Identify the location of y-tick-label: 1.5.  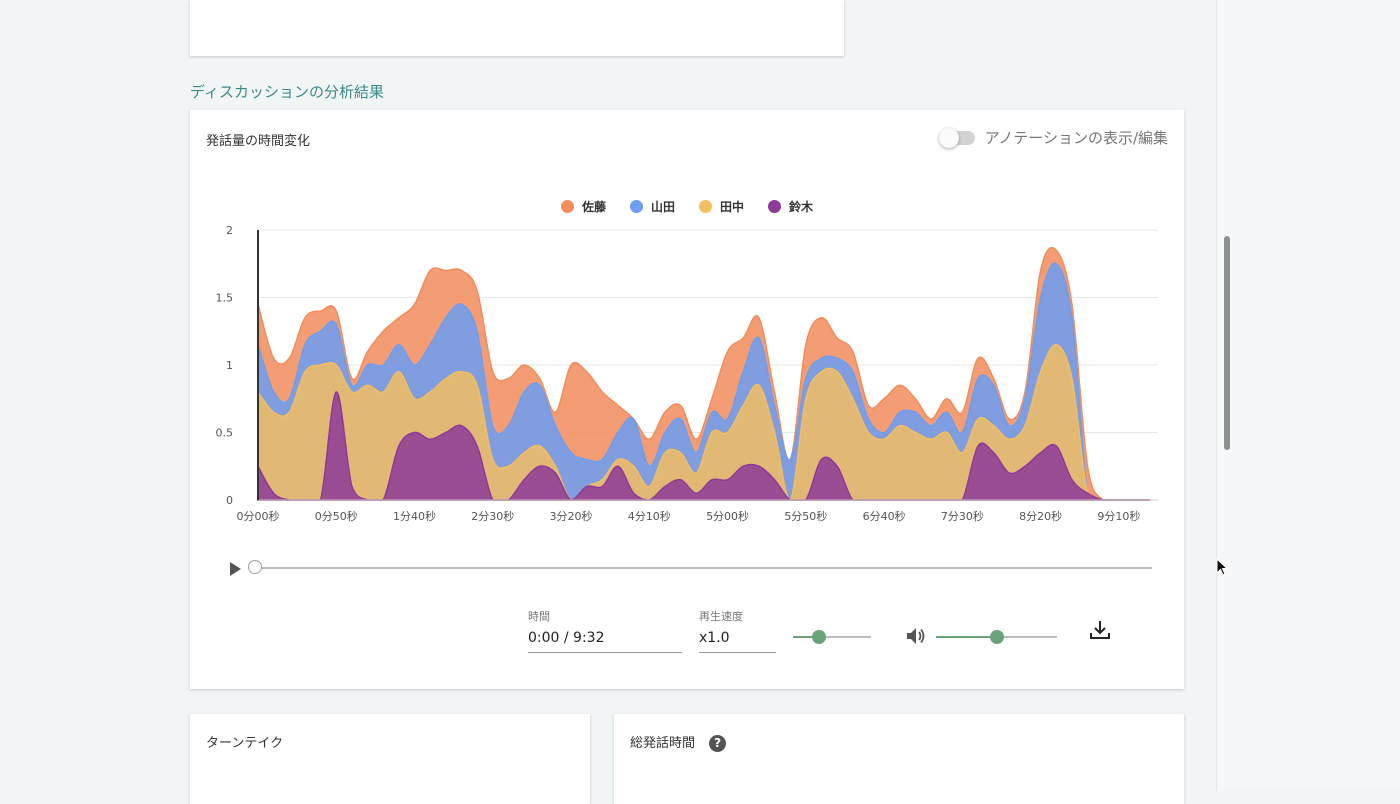
(225, 298).